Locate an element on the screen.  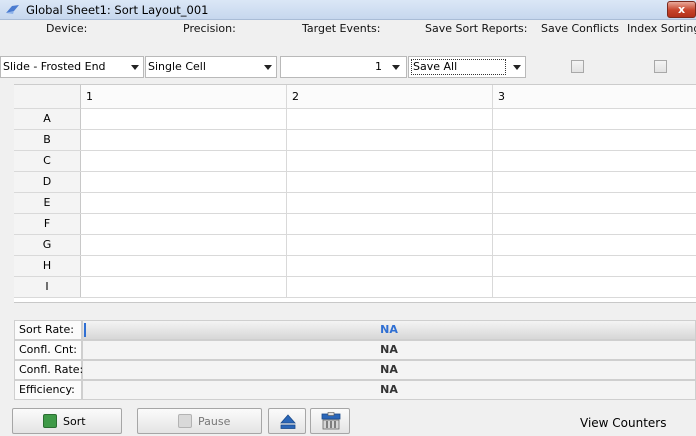
conflict-count-row: Confl. Cnt: NA is located at coordinates (355, 350).